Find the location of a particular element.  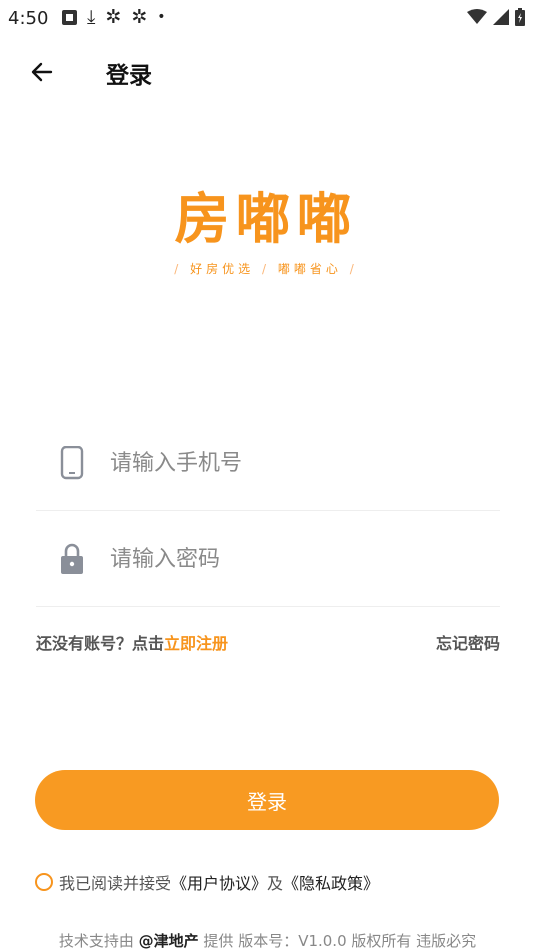

status-system-icons is located at coordinates (496, 17).